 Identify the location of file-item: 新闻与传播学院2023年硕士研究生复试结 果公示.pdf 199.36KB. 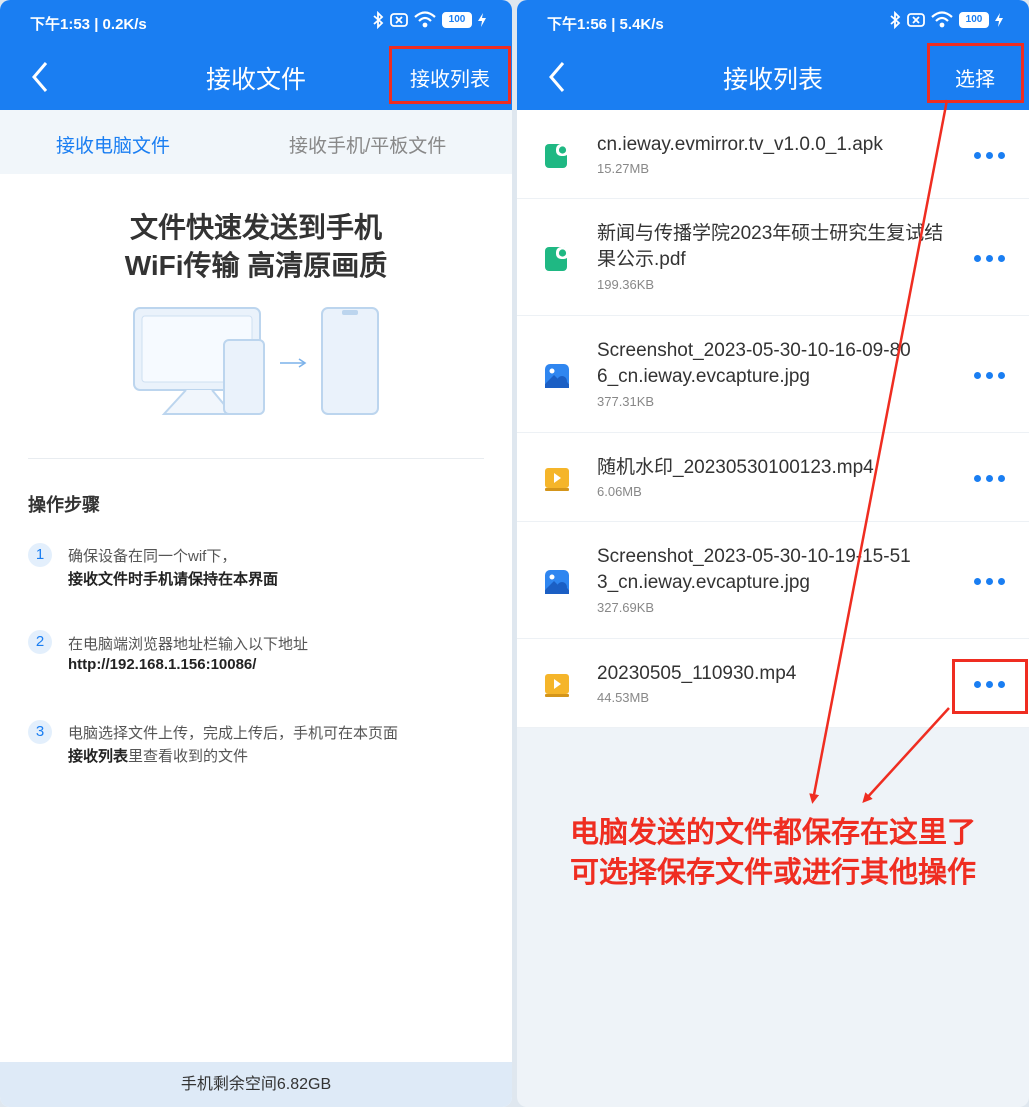
(773, 257).